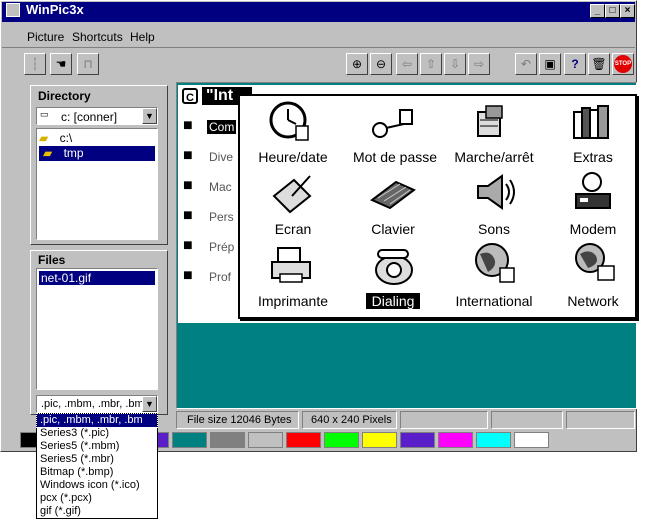  I want to click on monitor-icon: ▣, so click(550, 64).